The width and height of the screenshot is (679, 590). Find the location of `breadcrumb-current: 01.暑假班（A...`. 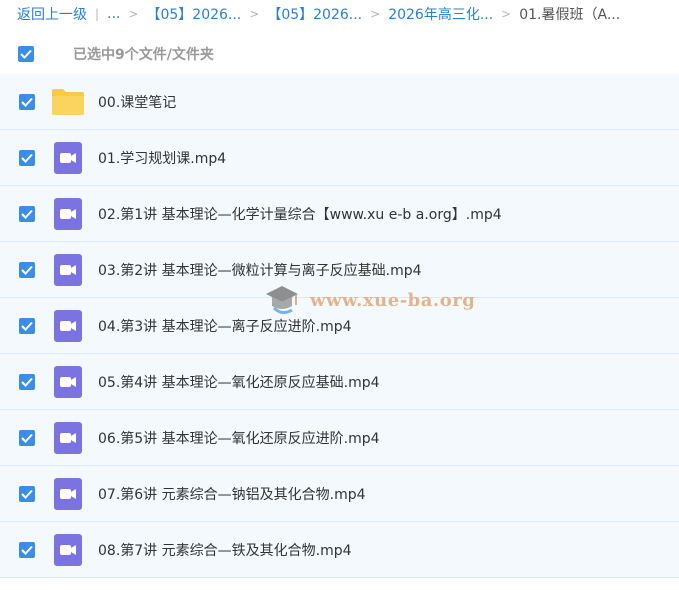

breadcrumb-current: 01.暑假班（A... is located at coordinates (570, 15).